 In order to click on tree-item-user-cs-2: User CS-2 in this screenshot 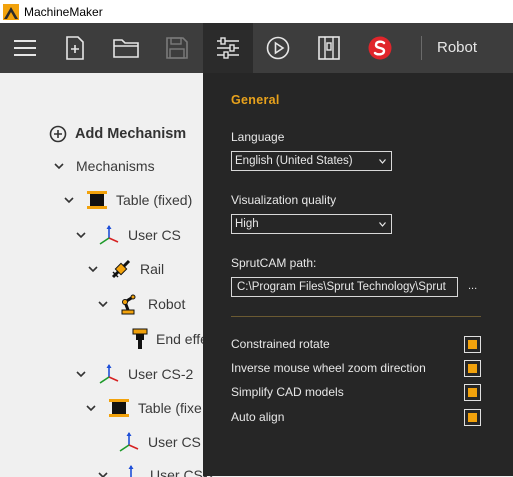, I will do `click(133, 374)`.